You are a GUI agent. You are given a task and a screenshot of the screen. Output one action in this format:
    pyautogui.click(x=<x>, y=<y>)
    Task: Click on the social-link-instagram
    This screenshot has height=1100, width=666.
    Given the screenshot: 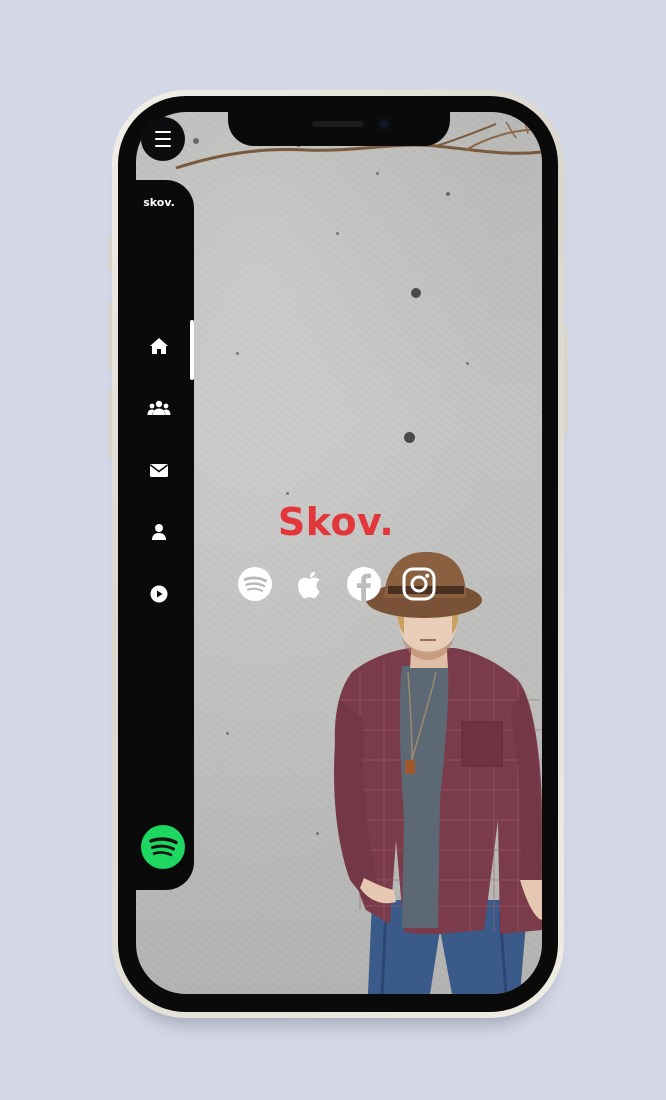 What is the action you would take?
    pyautogui.click(x=419, y=584)
    